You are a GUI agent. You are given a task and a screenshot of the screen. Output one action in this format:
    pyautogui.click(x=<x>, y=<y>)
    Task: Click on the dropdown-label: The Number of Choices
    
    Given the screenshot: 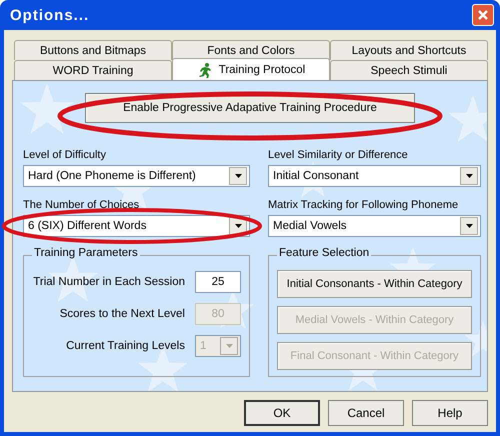 What is the action you would take?
    pyautogui.click(x=81, y=205)
    